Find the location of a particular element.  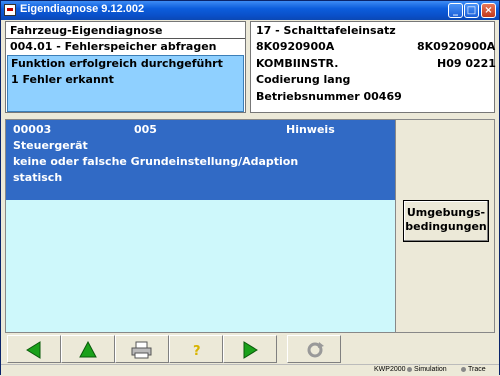

protocol-label: KWP2000 is located at coordinates (390, 369).